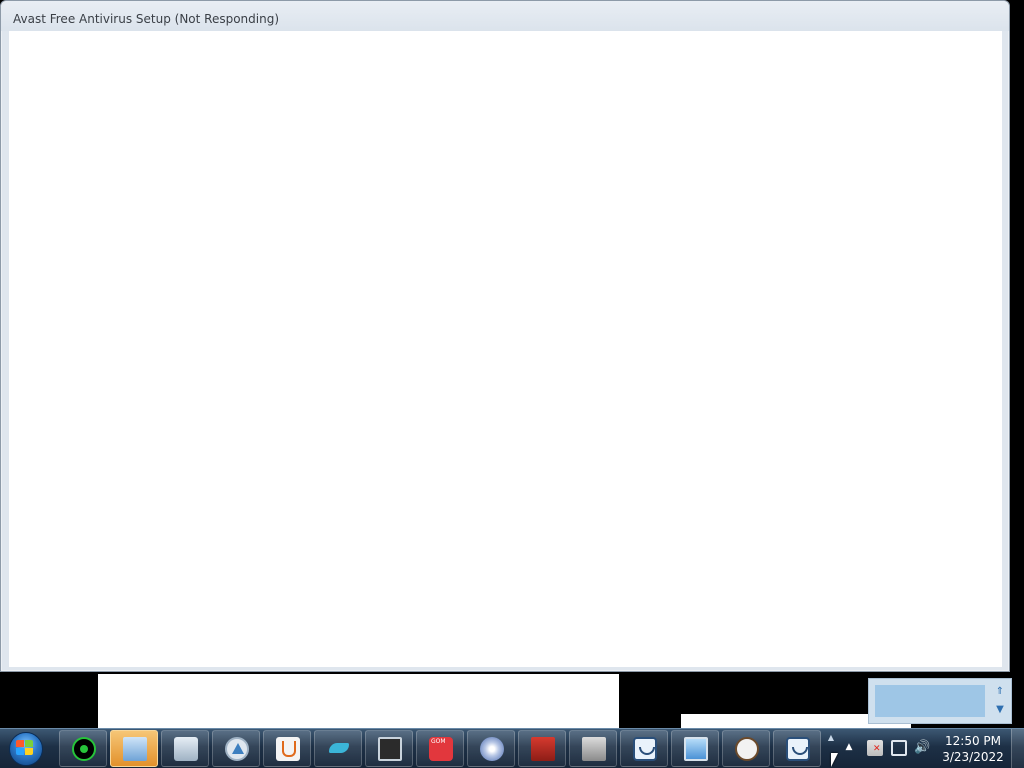 The width and height of the screenshot is (1024, 768). Describe the element at coordinates (973, 741) in the screenshot. I see `clock-time: 12:50 PM` at that location.